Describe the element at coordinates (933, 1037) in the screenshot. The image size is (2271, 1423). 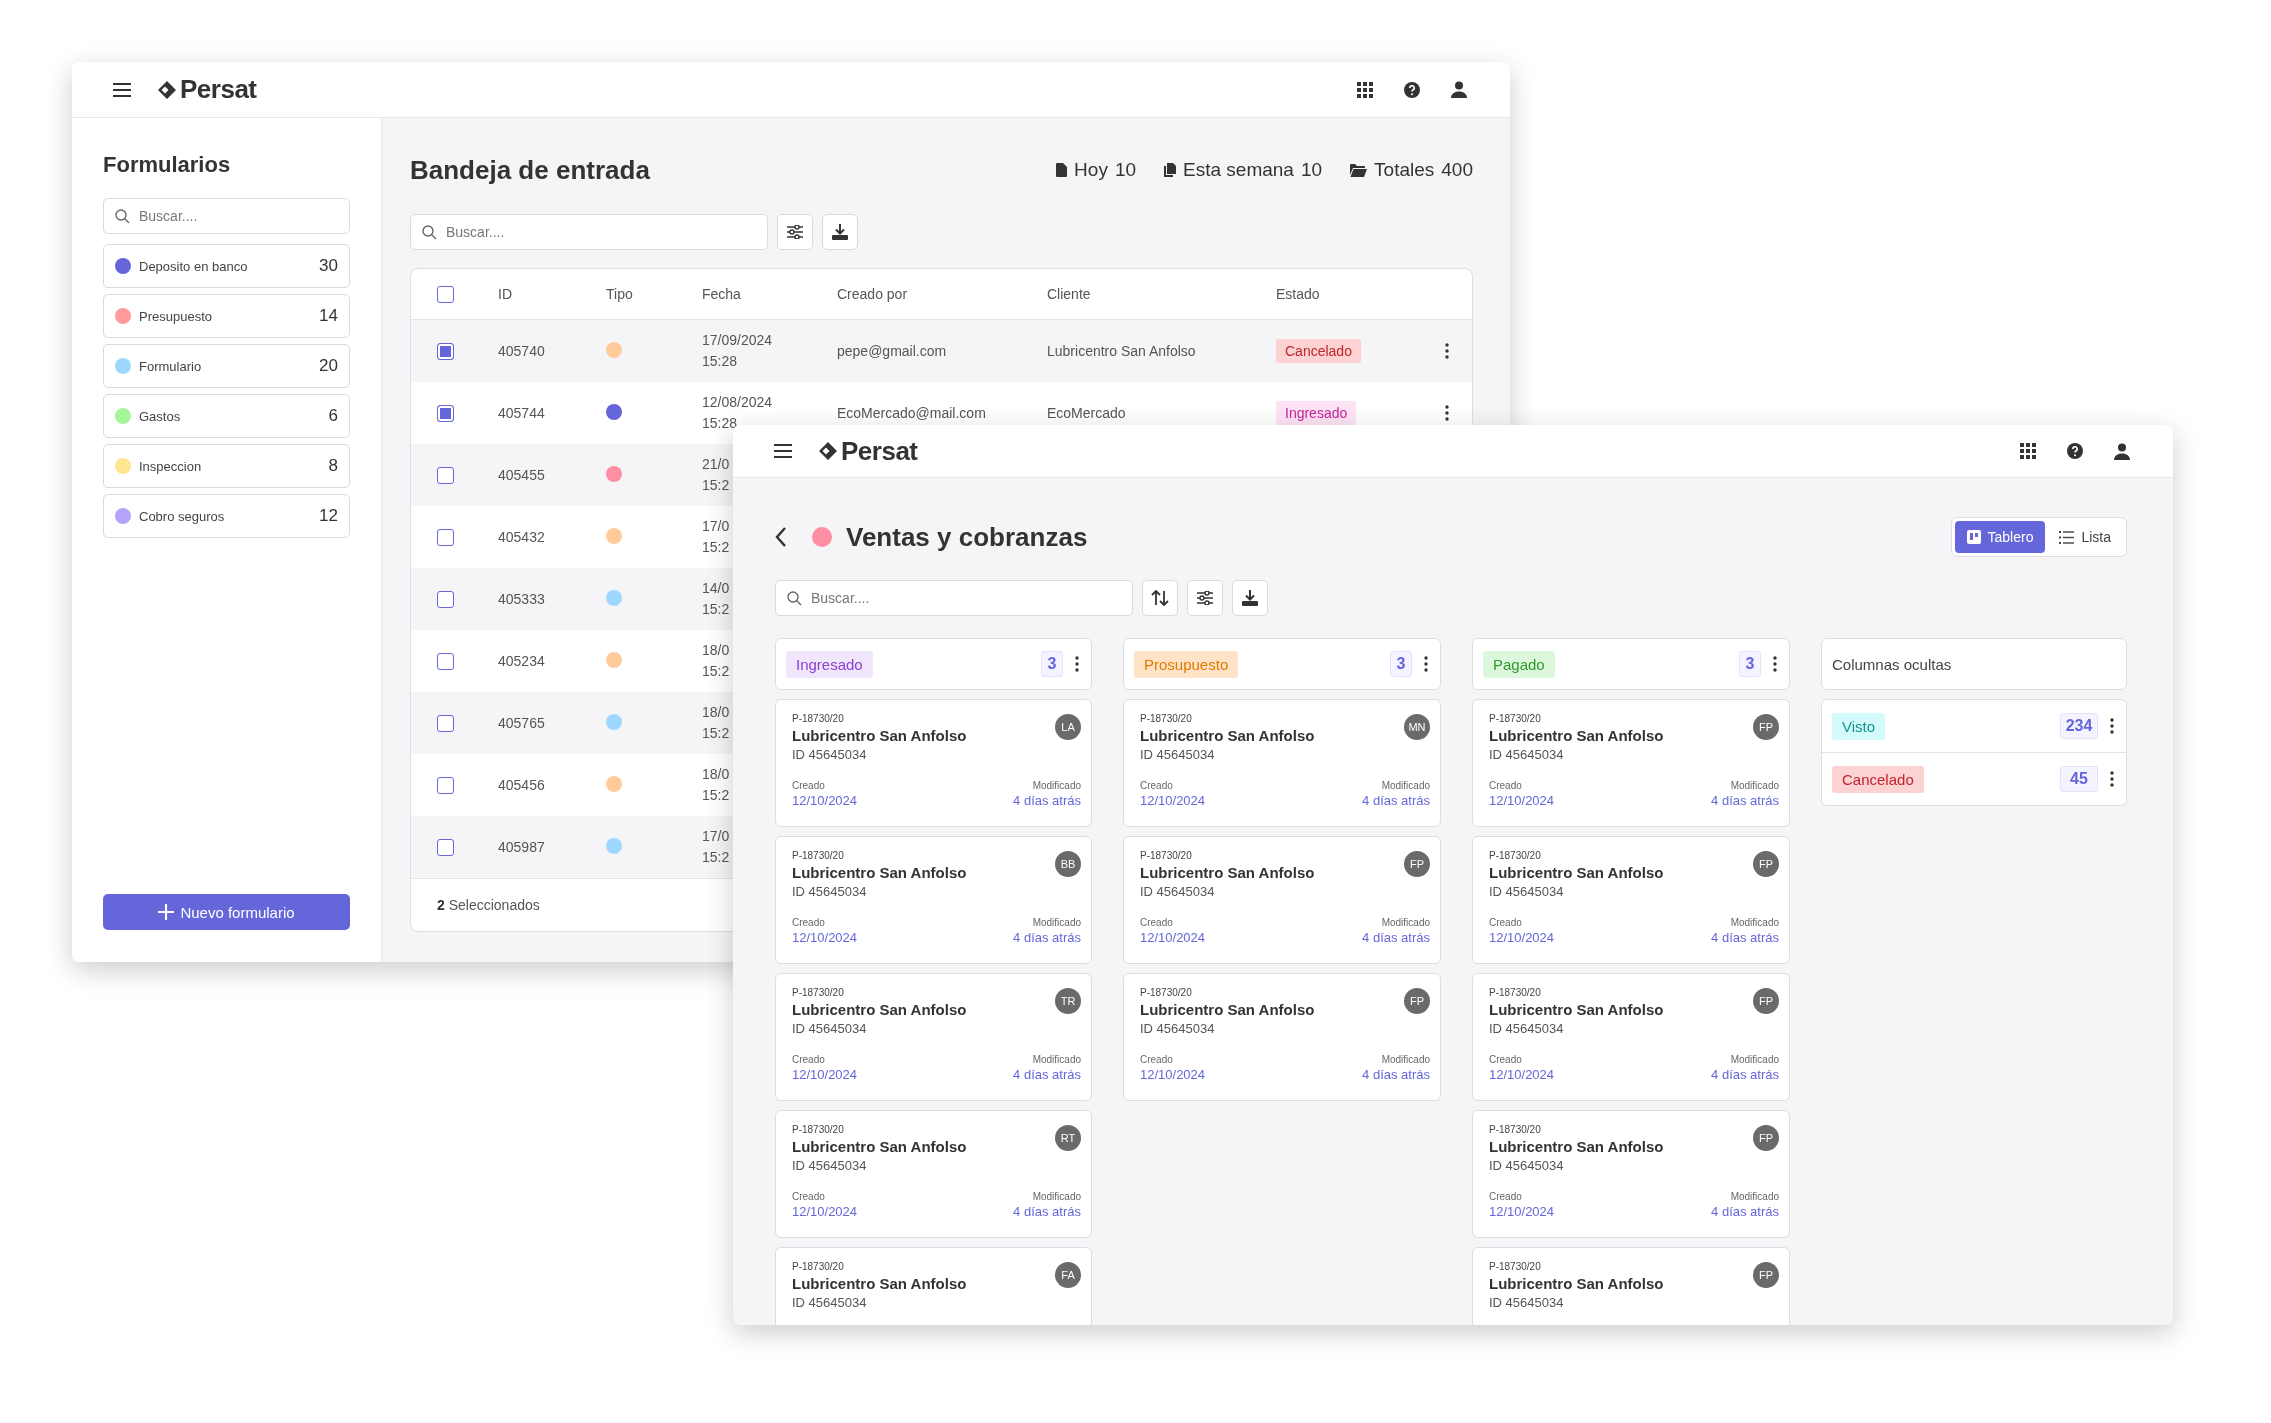
I see `record-card: P-18730/20 Lubricentro San Anfolso ID 45645034 TR Creado 12/10/2024 Modificado 4 días atrás` at that location.